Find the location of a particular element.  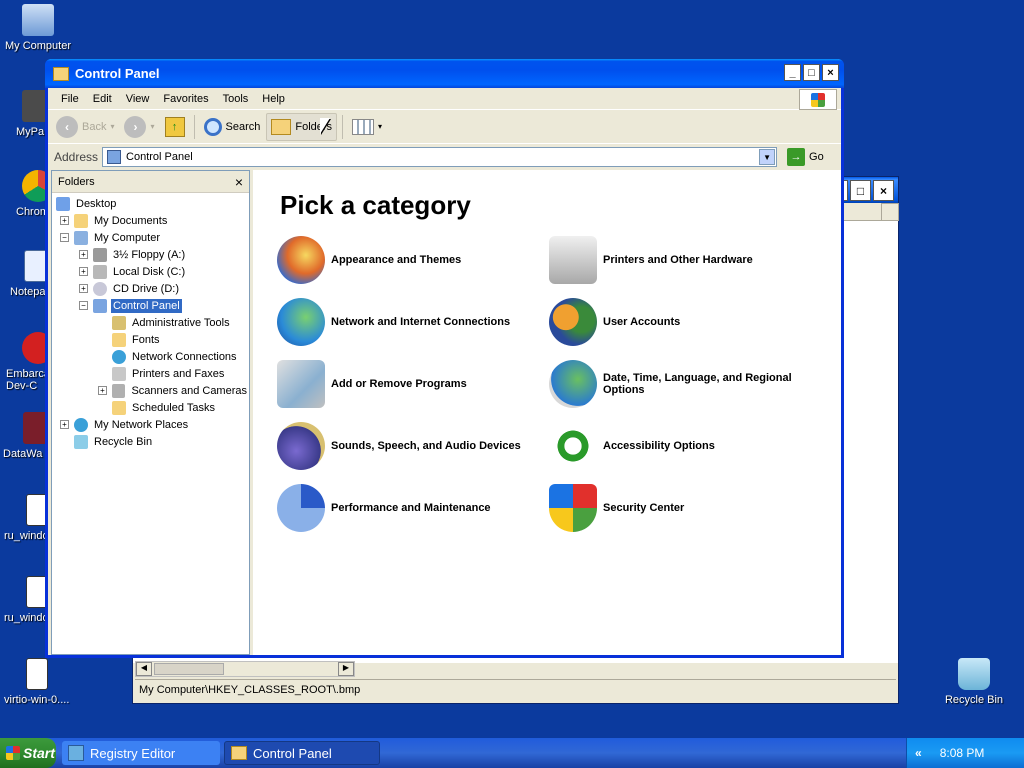

tree-item-network-connections: Network Connections is located at coordinates (150, 356).